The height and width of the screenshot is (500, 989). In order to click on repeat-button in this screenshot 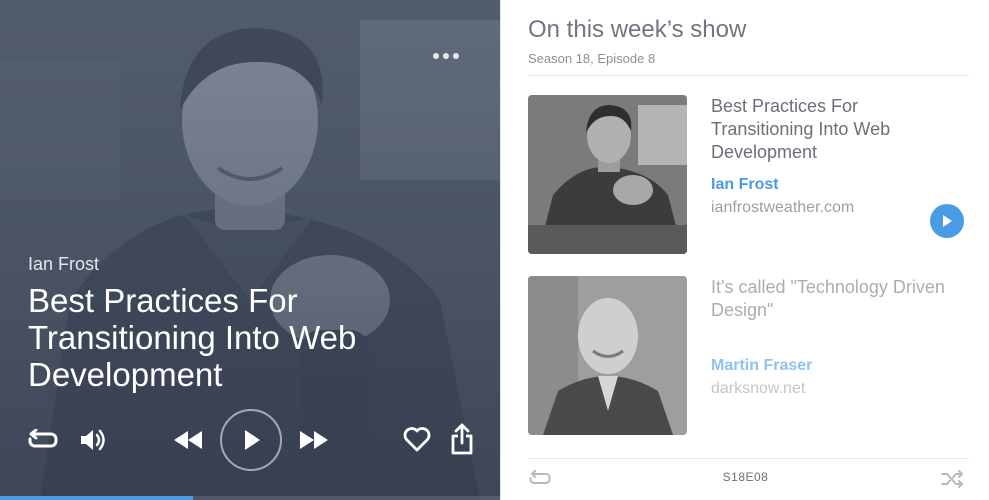, I will do `click(43, 440)`.